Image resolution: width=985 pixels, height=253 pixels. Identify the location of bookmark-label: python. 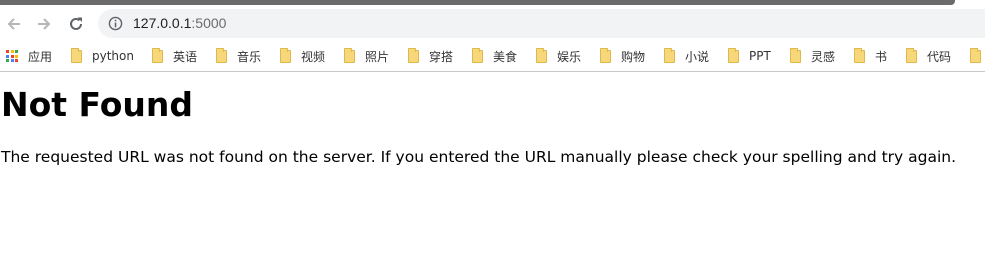
(113, 56).